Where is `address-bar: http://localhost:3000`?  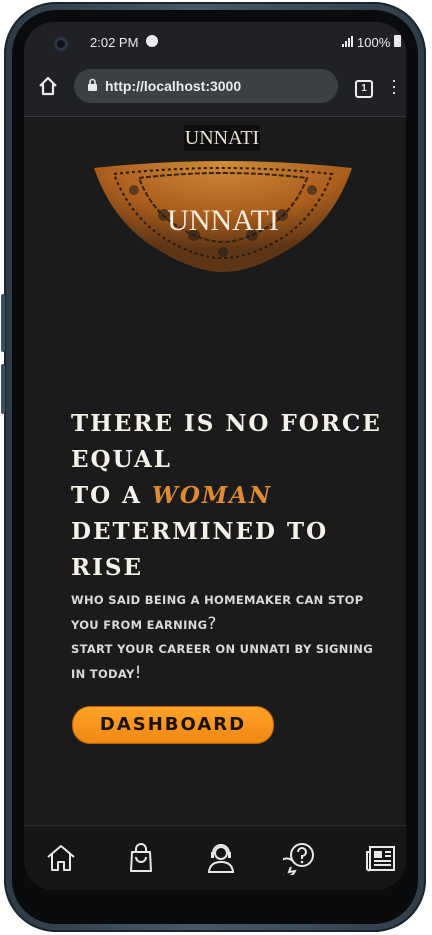
address-bar: http://localhost:3000 is located at coordinates (206, 86).